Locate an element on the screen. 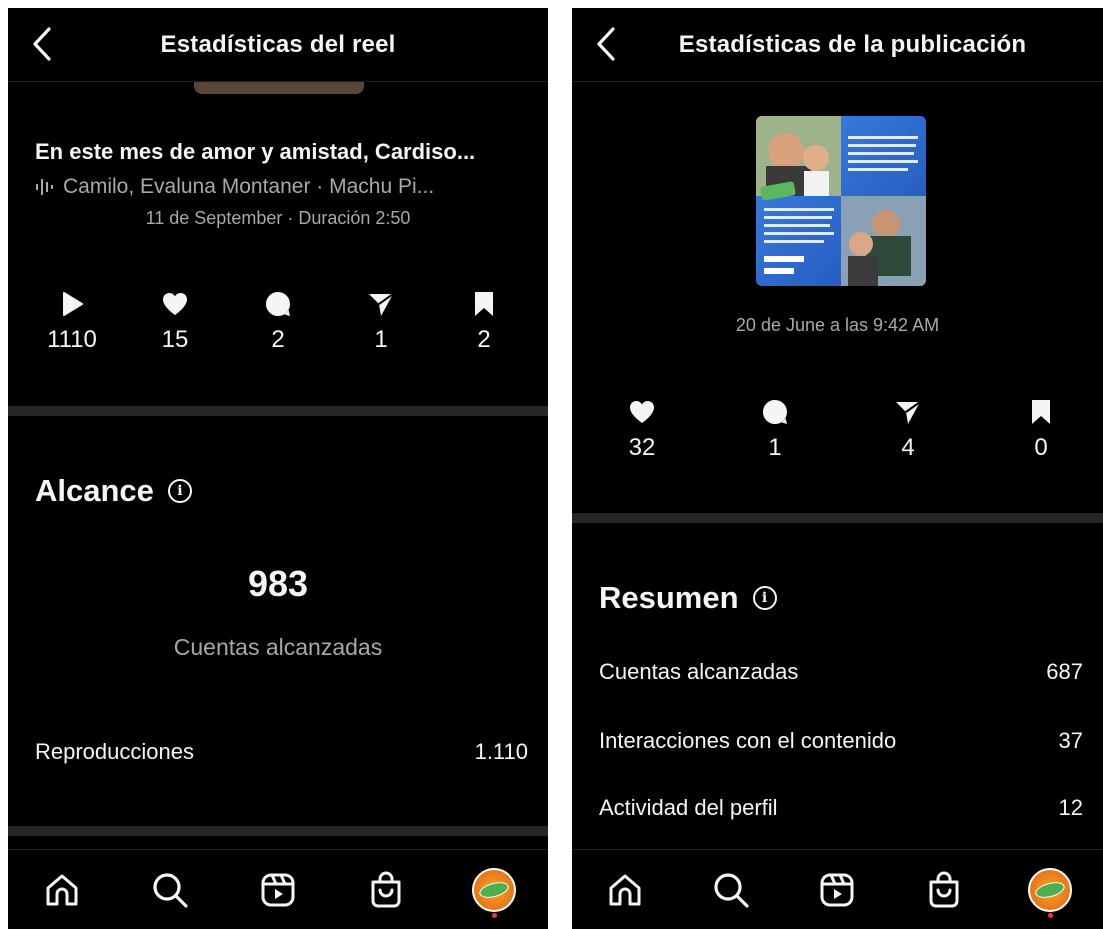 The width and height of the screenshot is (1103, 929). page-title: Estadísticas del reel is located at coordinates (278, 44).